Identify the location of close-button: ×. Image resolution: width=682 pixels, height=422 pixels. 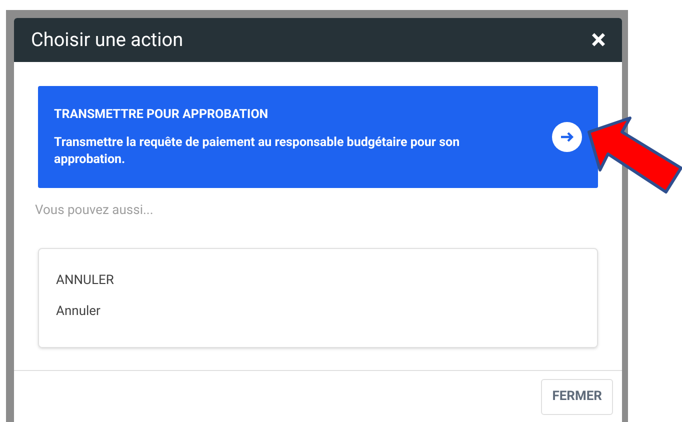
(598, 40).